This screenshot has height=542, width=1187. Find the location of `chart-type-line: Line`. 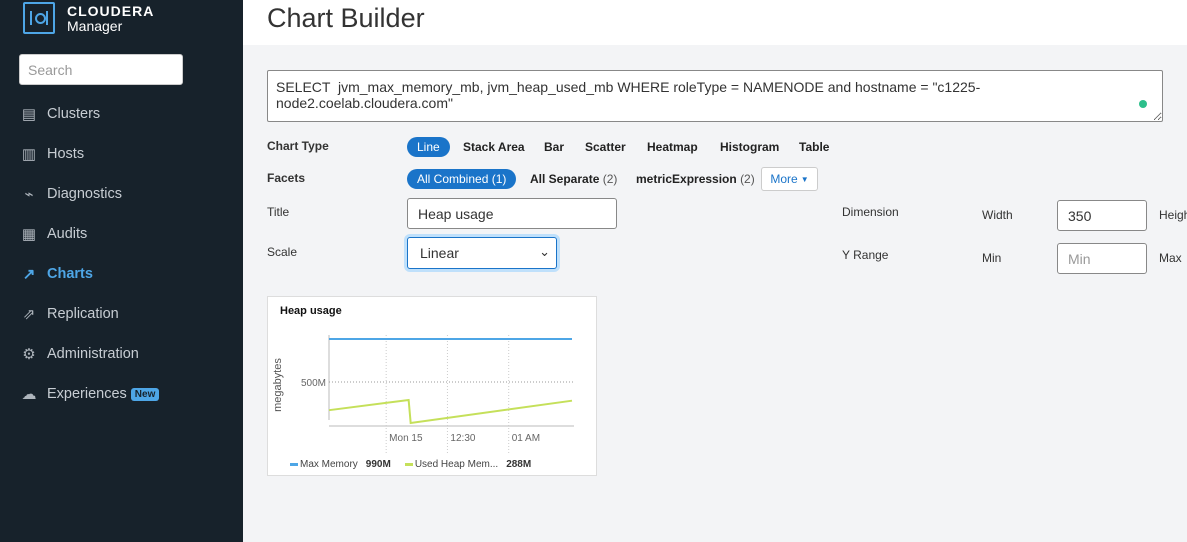

chart-type-line: Line is located at coordinates (428, 147).